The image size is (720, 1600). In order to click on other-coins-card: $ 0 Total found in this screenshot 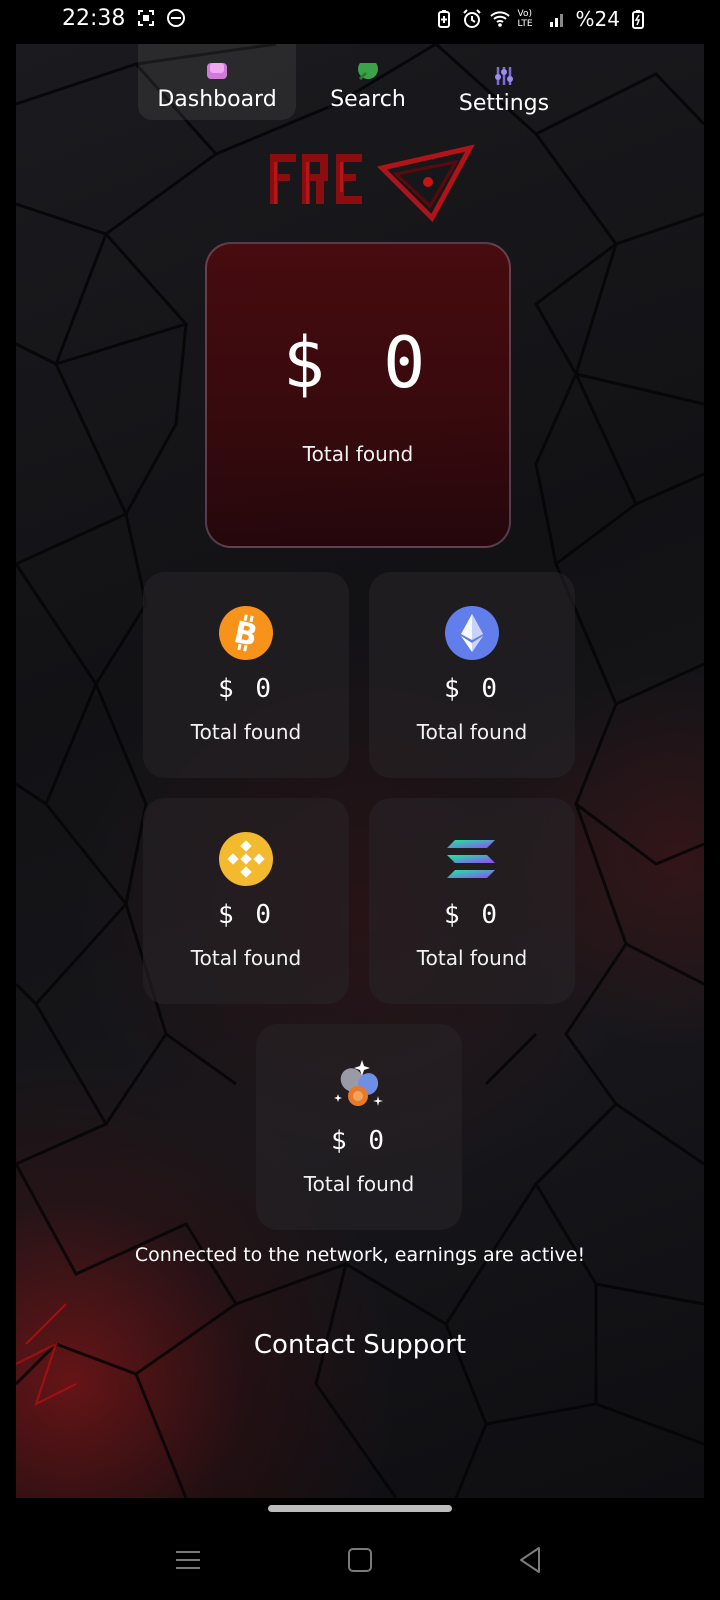, I will do `click(359, 1127)`.